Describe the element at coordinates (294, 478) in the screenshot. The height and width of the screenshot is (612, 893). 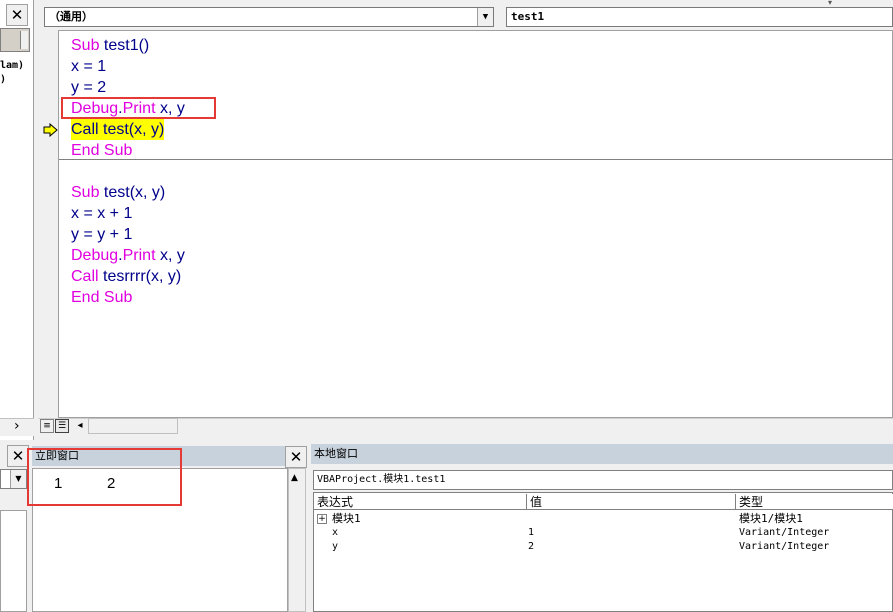
I see `scroll-up-icon: ▲` at that location.